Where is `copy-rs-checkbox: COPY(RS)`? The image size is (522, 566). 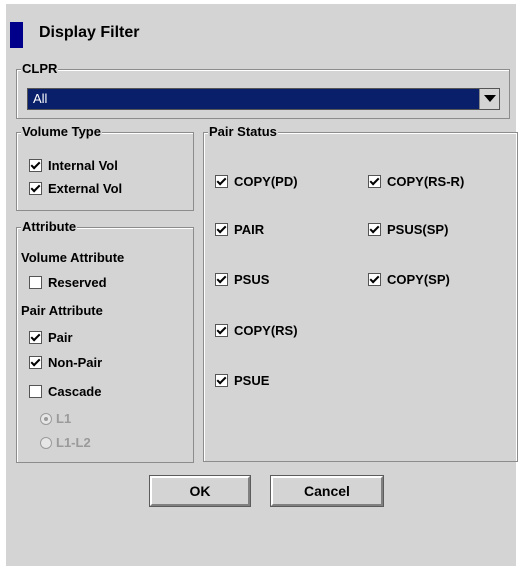 copy-rs-checkbox: COPY(RS) is located at coordinates (256, 330).